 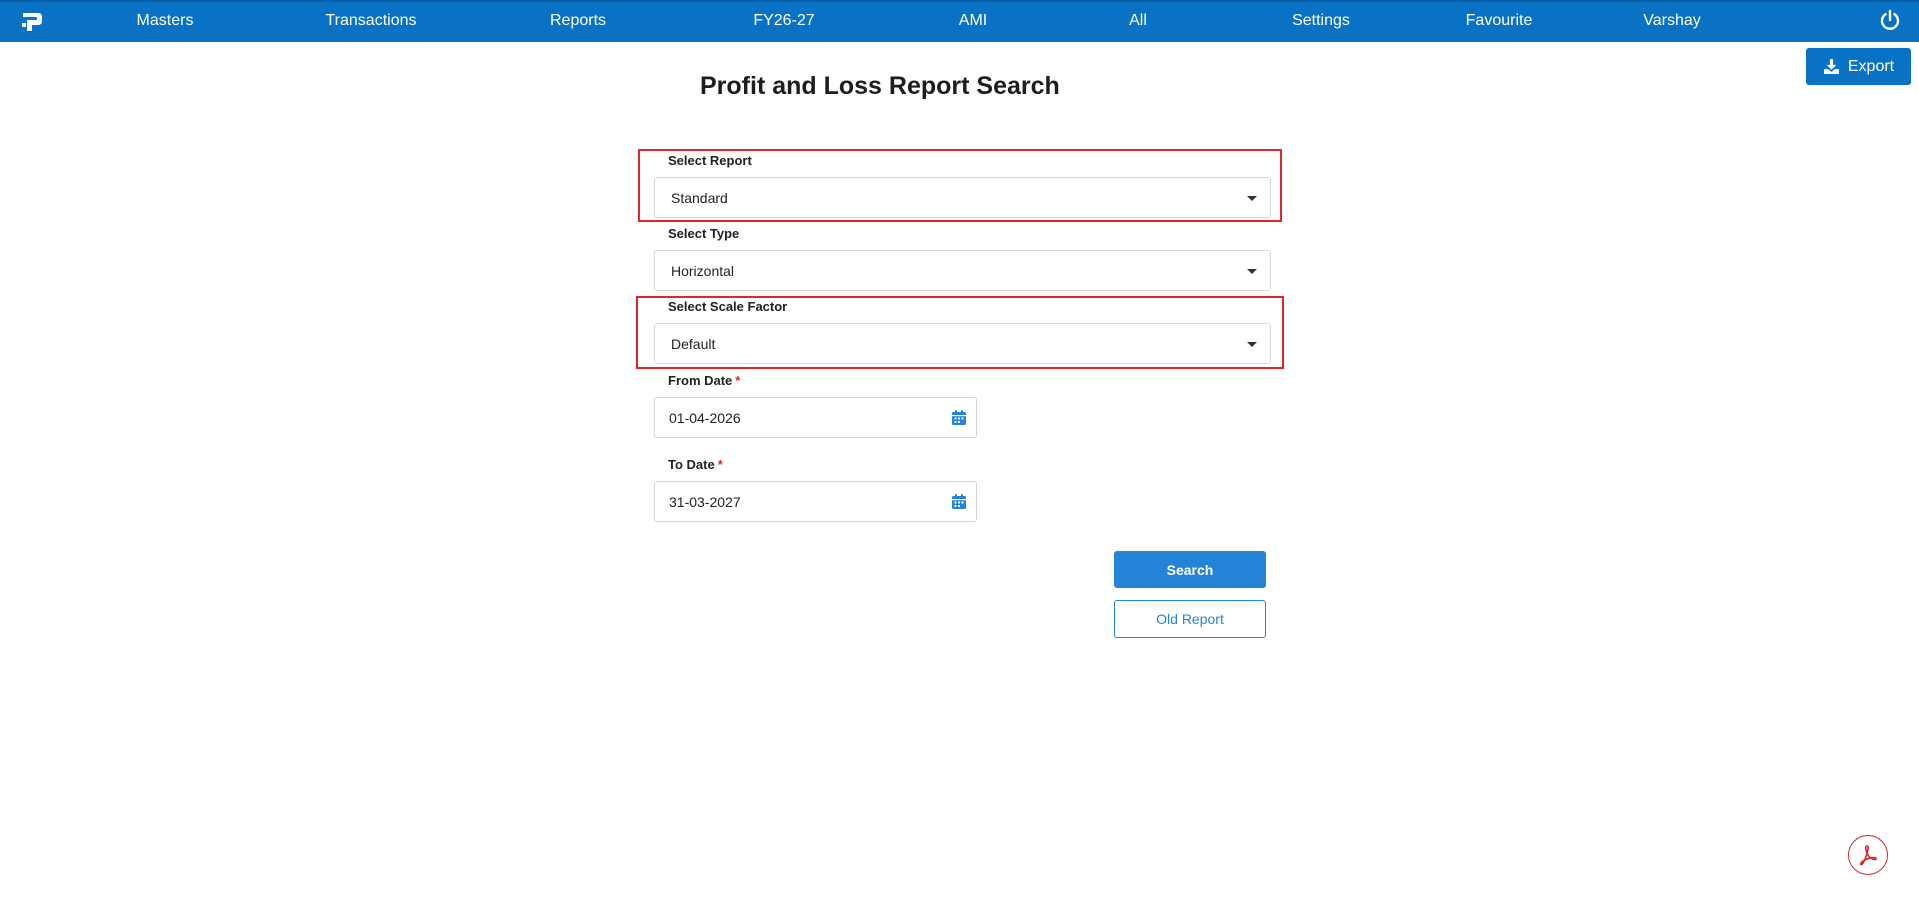 I want to click on select-scale-factor-label: Select Scale Factor, so click(x=728, y=306).